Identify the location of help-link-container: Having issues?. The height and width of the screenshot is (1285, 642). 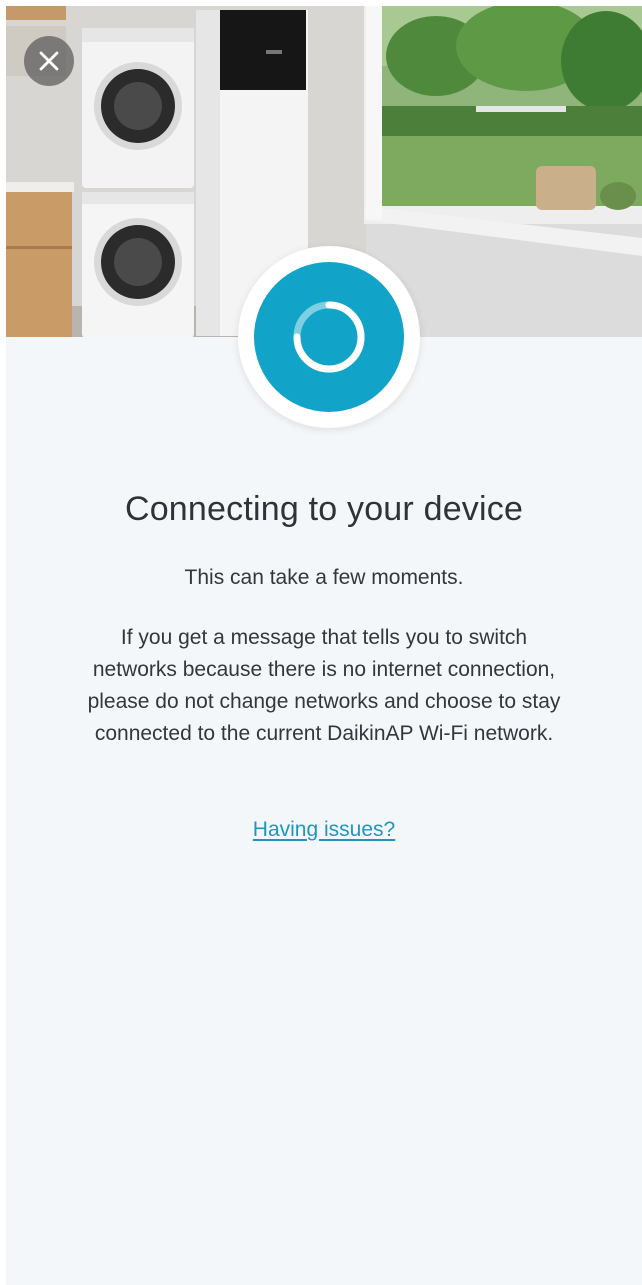
(324, 830).